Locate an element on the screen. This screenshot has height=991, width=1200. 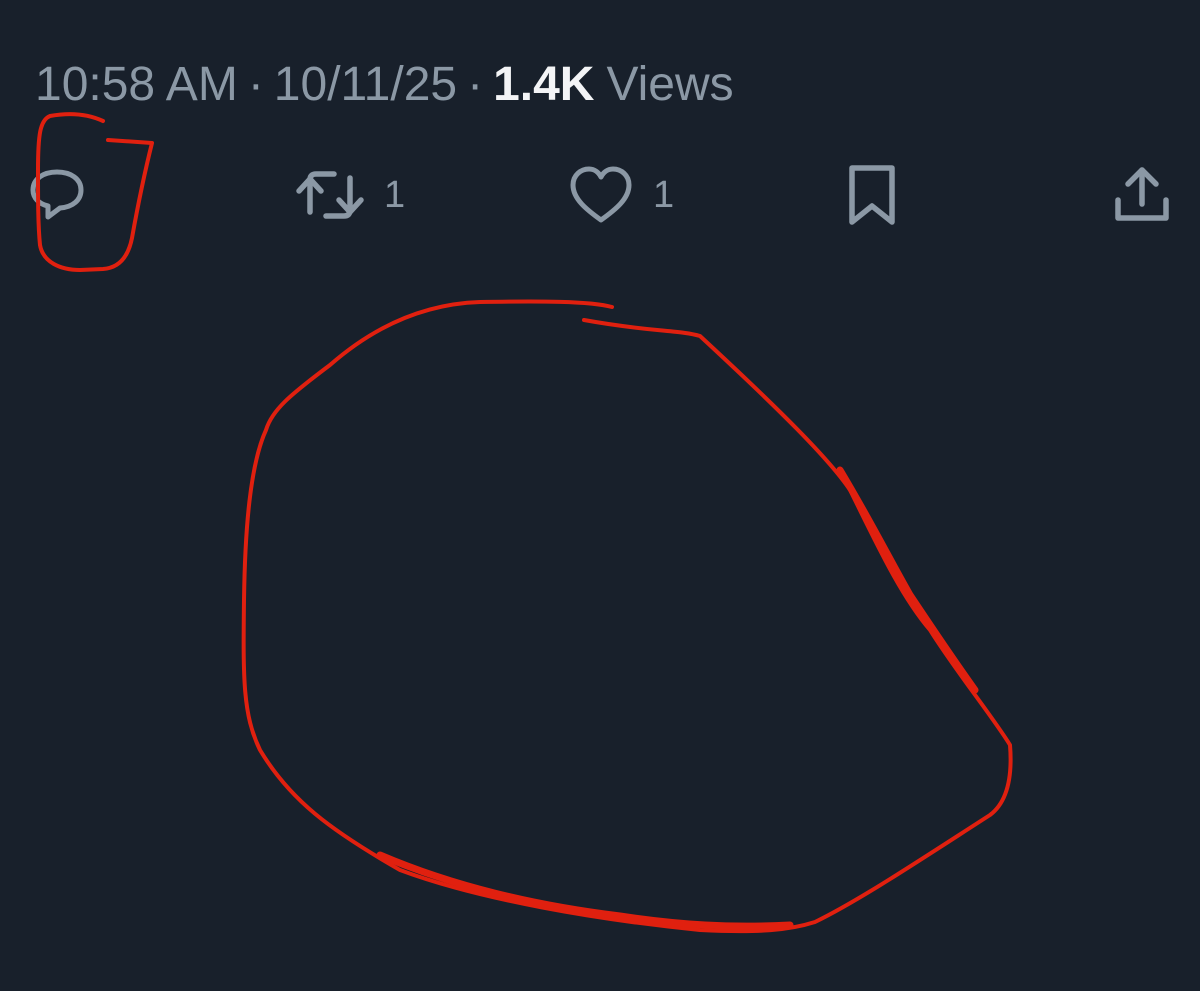
views-label: Views is located at coordinates (670, 84).